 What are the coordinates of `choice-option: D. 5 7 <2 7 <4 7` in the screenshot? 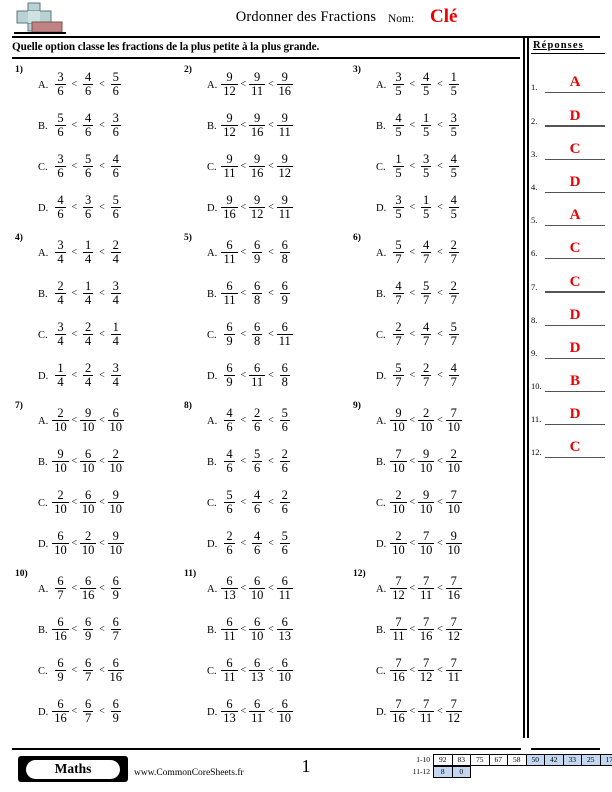 It's located at (447, 375).